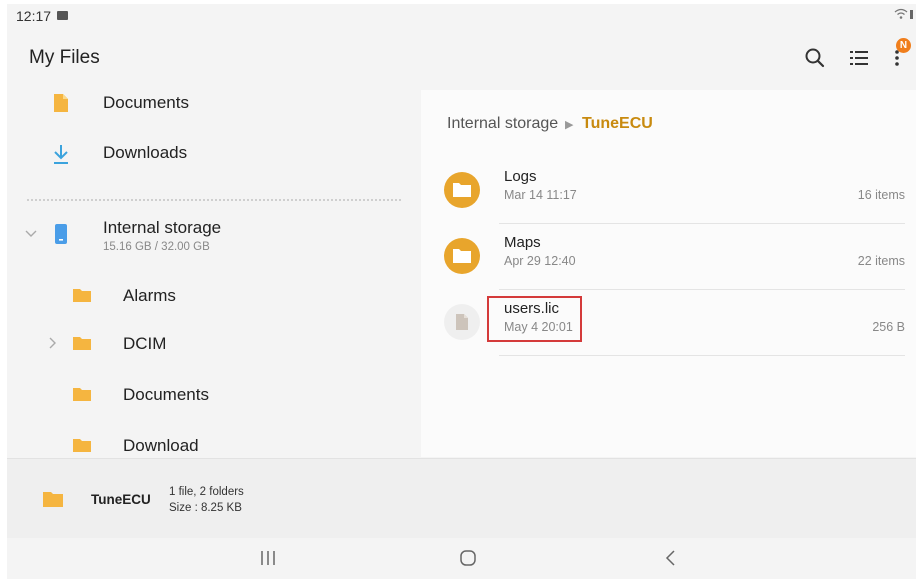 This screenshot has height=579, width=916. I want to click on file-item-count: 22 items, so click(881, 261).